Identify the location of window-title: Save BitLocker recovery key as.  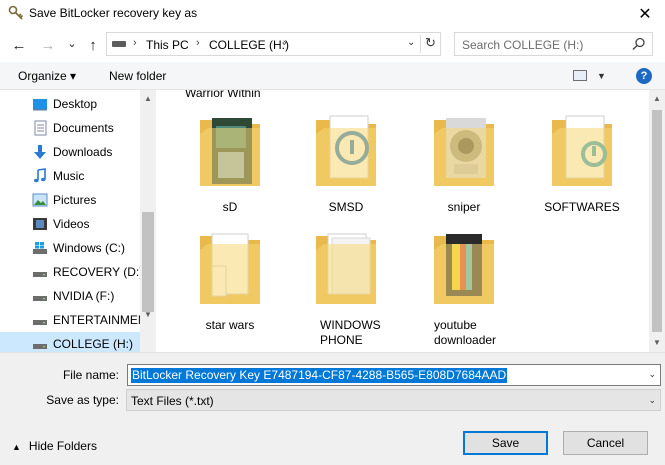
(113, 13).